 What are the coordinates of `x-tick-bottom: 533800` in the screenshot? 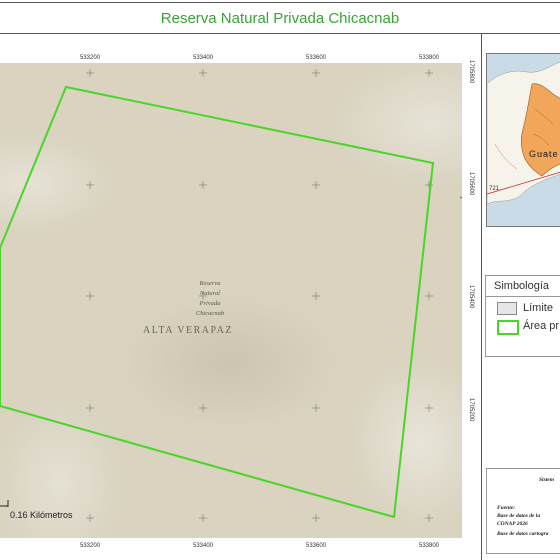 It's located at (429, 546).